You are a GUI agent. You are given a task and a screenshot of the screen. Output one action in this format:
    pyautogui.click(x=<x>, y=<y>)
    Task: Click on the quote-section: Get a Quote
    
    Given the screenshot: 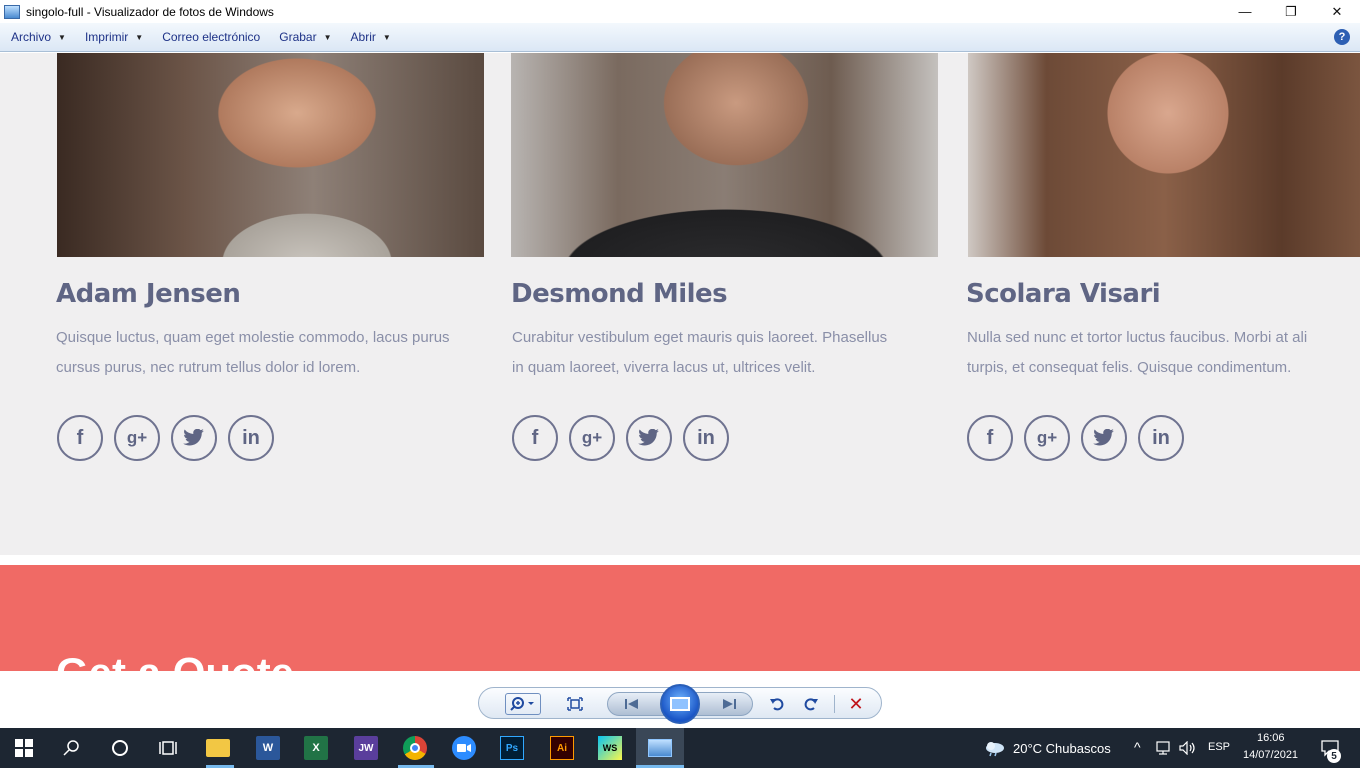 What is the action you would take?
    pyautogui.click(x=680, y=618)
    